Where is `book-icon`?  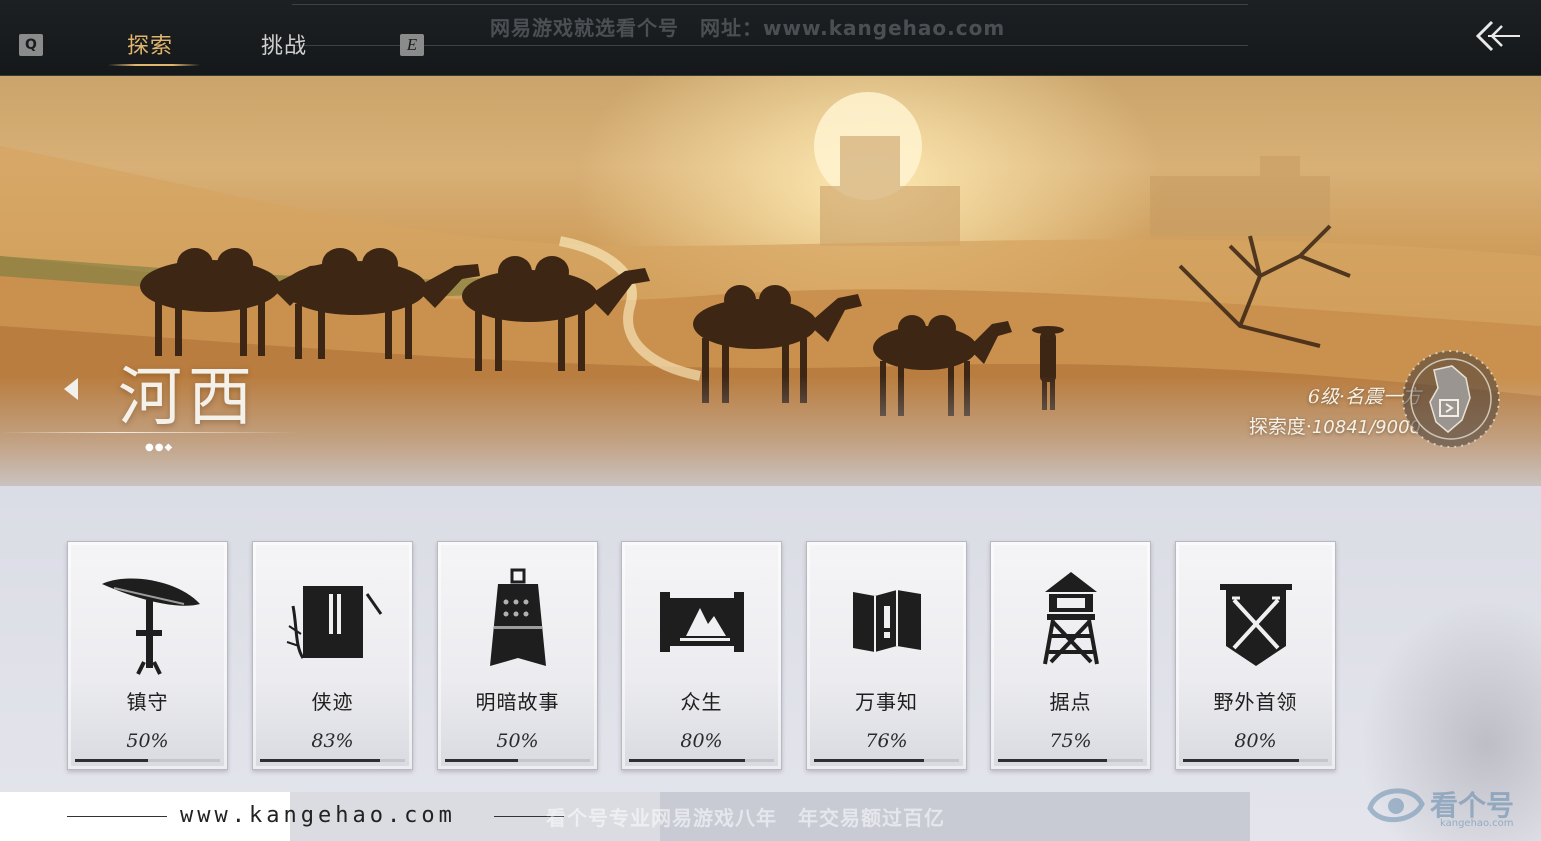 book-icon is located at coordinates (334, 622).